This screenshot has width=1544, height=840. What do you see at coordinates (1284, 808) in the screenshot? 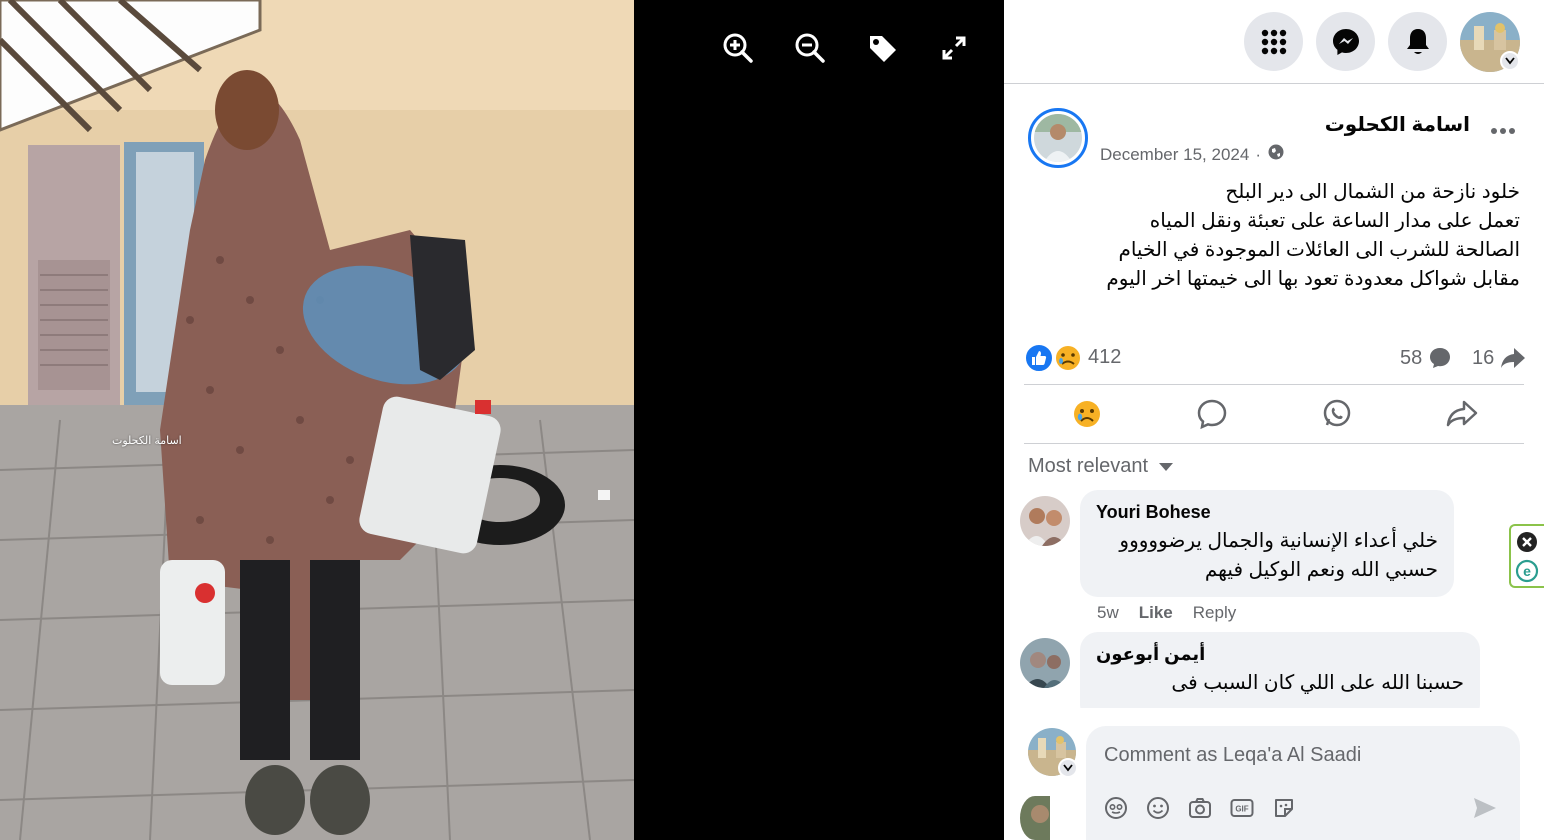
I see `sticker-icon` at bounding box center [1284, 808].